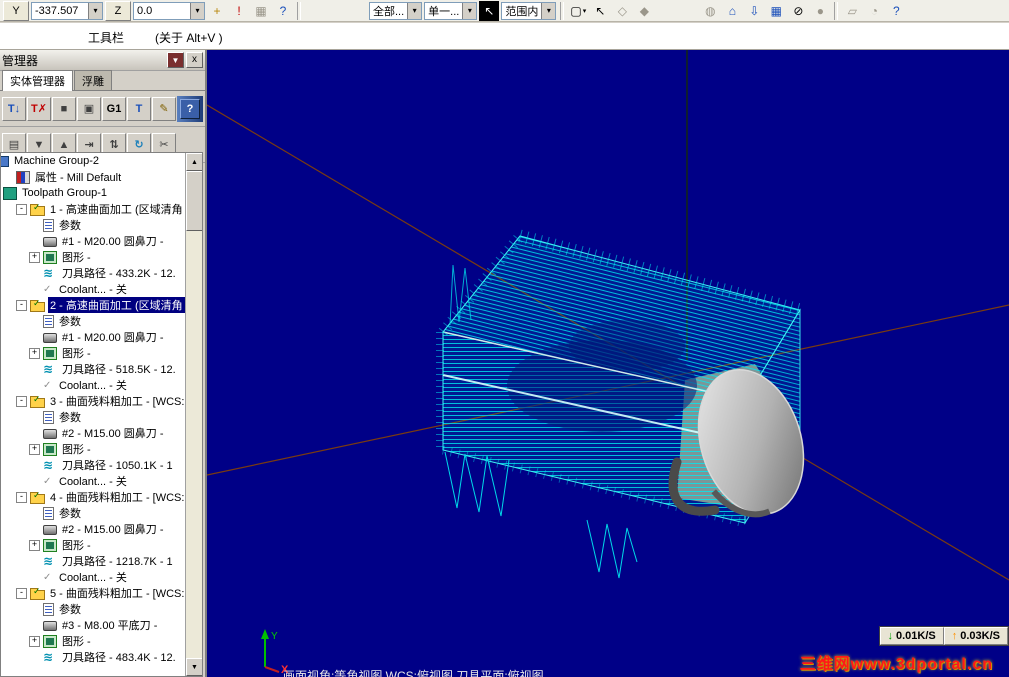  Describe the element at coordinates (47, 289) in the screenshot. I see `coolant-icon: ✓` at that location.